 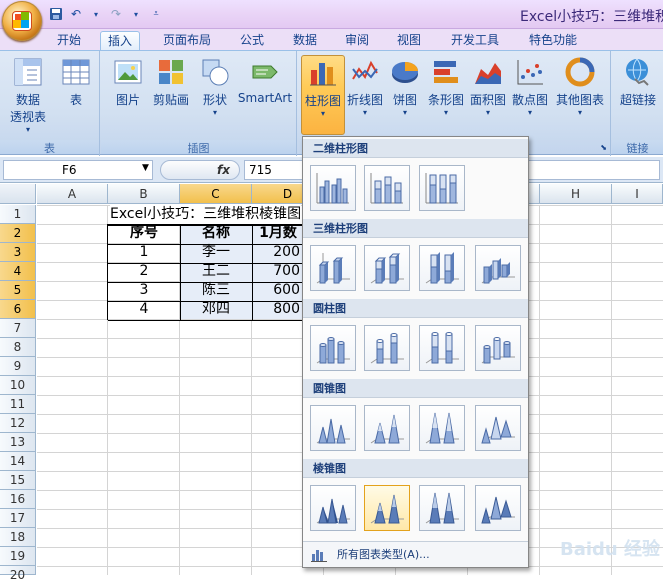 What do you see at coordinates (333, 348) in the screenshot?
I see `chart-clustered-cylinder` at bounding box center [333, 348].